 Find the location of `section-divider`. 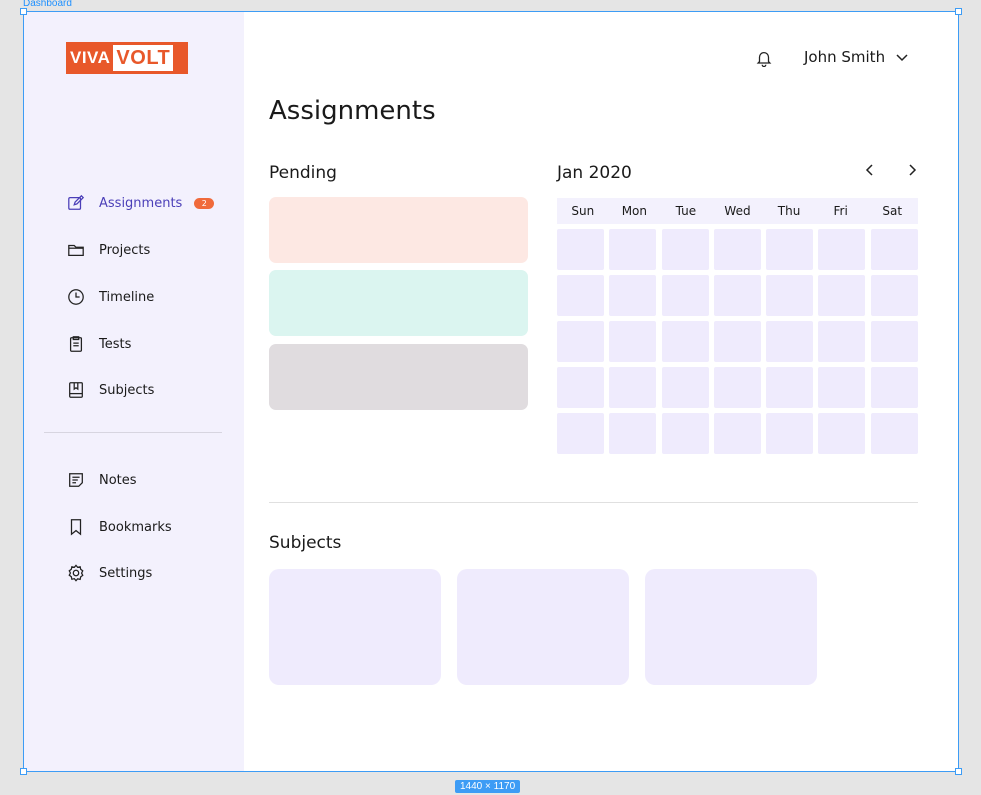

section-divider is located at coordinates (593, 502).